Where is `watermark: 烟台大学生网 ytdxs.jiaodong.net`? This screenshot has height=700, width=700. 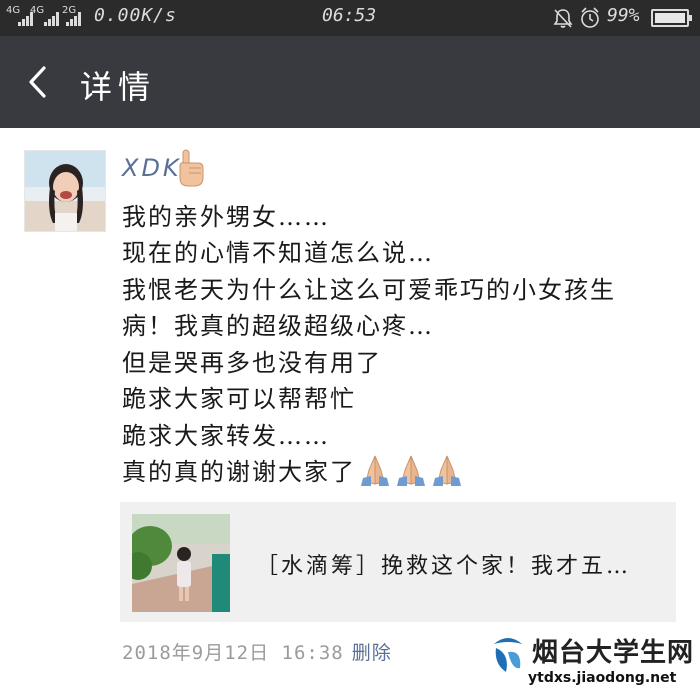 watermark: 烟台大学生网 ytdxs.jiaodong.net is located at coordinates (595, 665).